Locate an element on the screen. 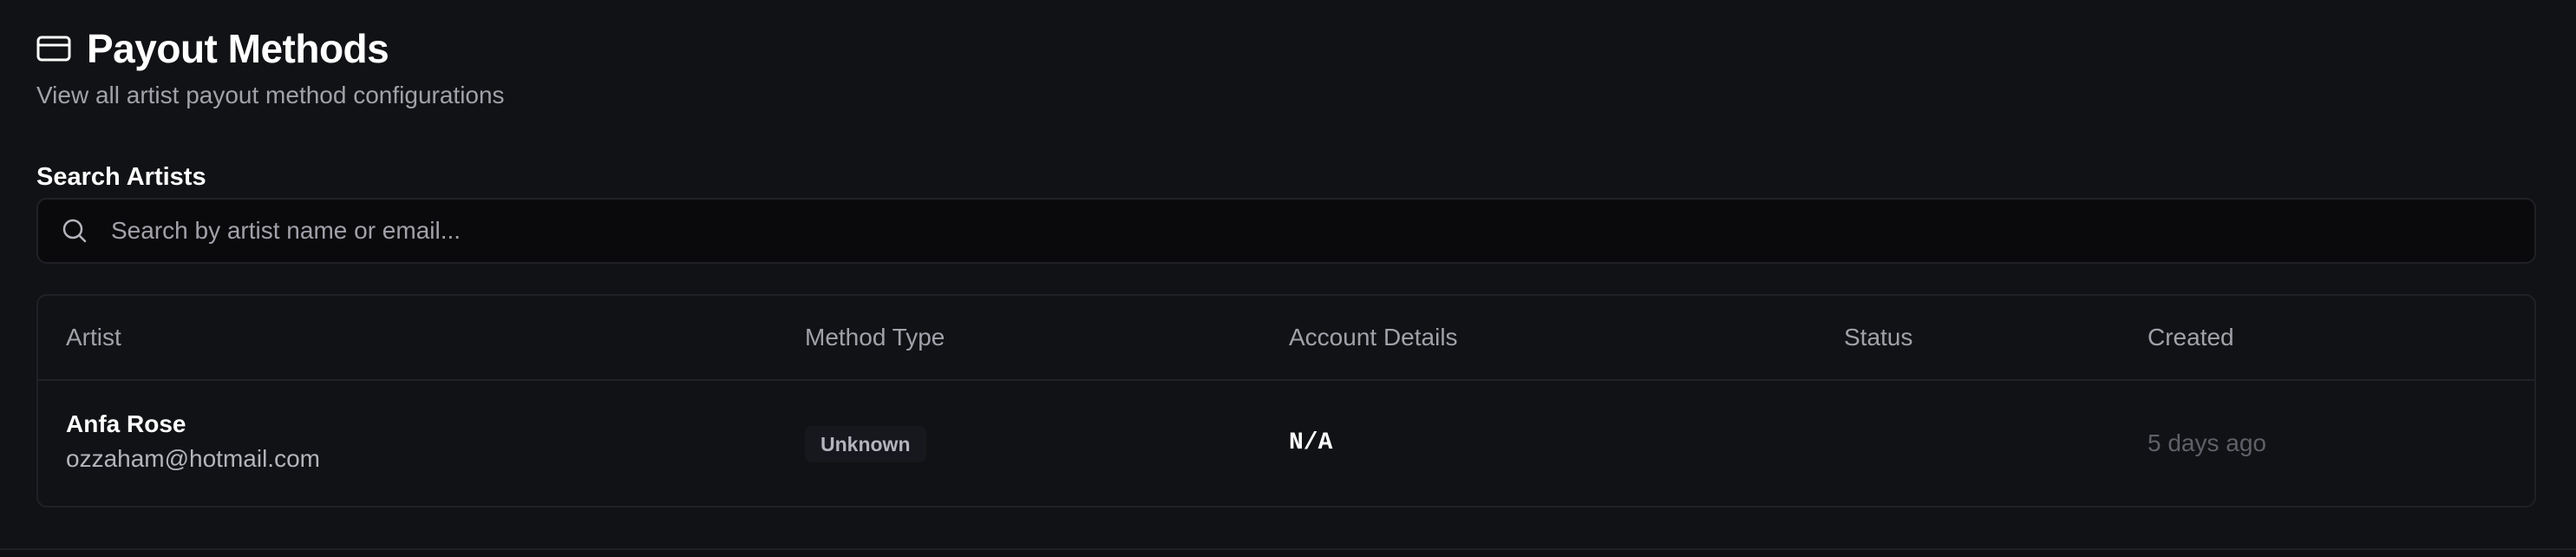  search-box is located at coordinates (1286, 231).